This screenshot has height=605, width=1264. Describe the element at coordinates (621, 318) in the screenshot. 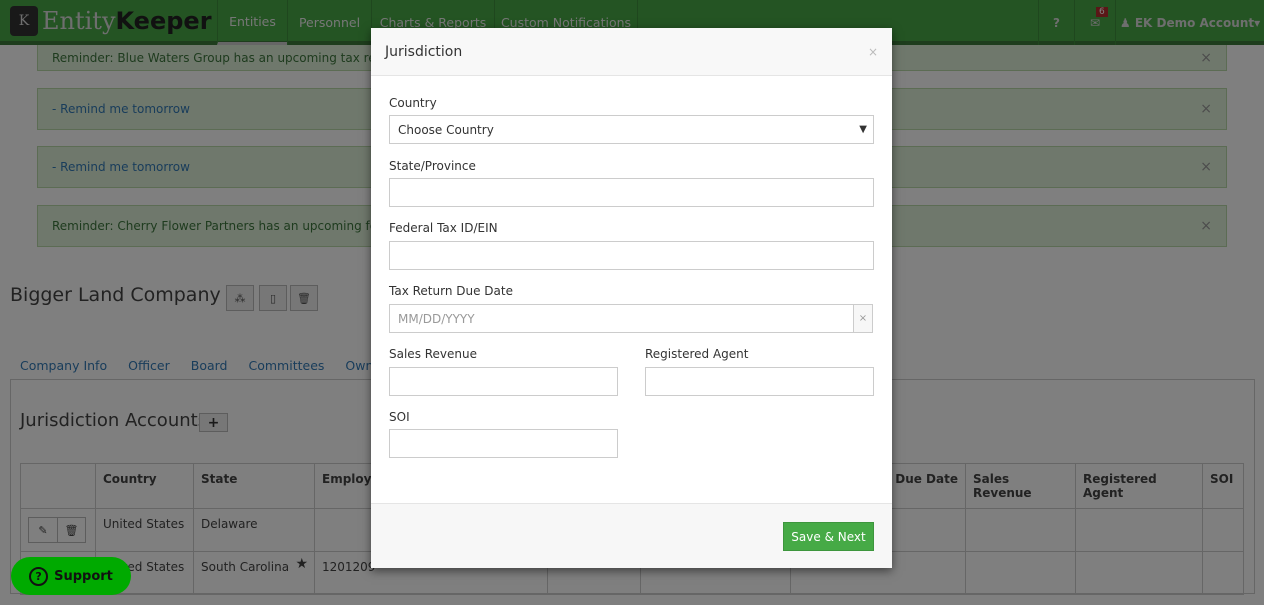

I see `due-date-input: MM/DD/YYYY` at that location.